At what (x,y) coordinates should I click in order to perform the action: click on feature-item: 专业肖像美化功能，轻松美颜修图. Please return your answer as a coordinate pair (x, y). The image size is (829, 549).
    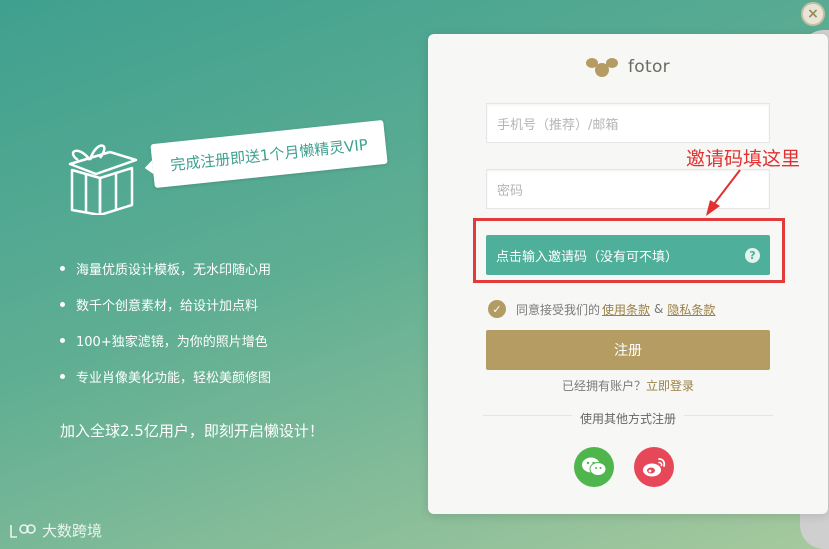
    Looking at the image, I should click on (165, 376).